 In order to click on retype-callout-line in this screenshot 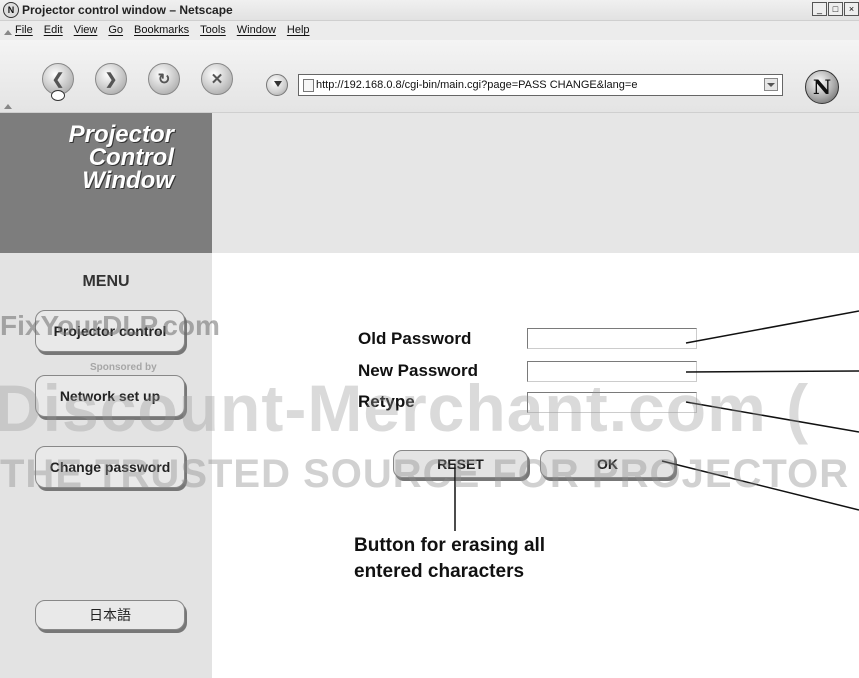, I will do `click(772, 417)`.